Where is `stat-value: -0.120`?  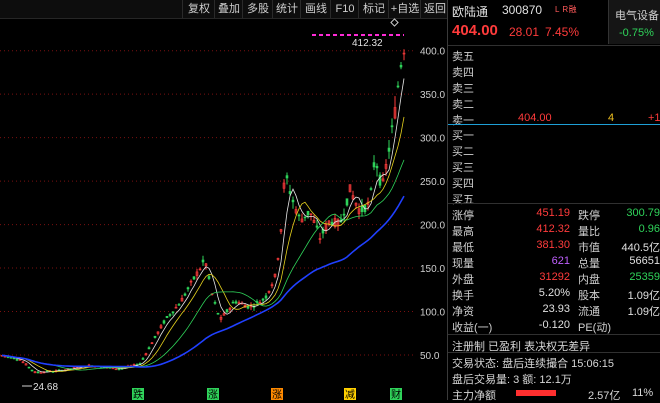 stat-value: -0.120 is located at coordinates (554, 325).